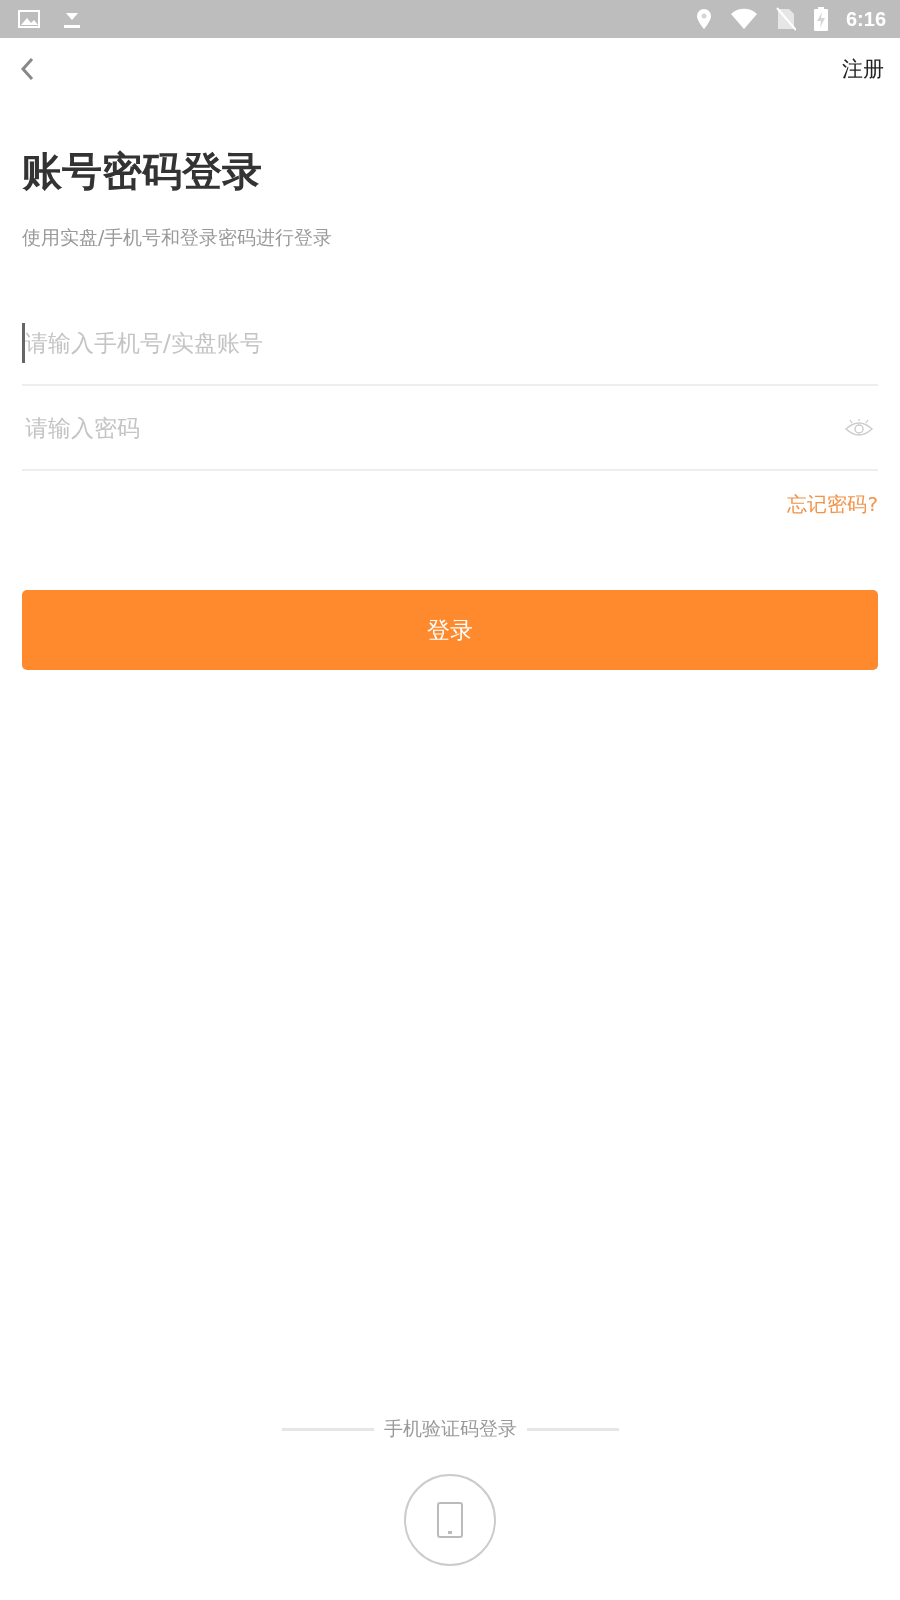 The image size is (900, 1600). Describe the element at coordinates (703, 19) in the screenshot. I see `location-icon` at that location.